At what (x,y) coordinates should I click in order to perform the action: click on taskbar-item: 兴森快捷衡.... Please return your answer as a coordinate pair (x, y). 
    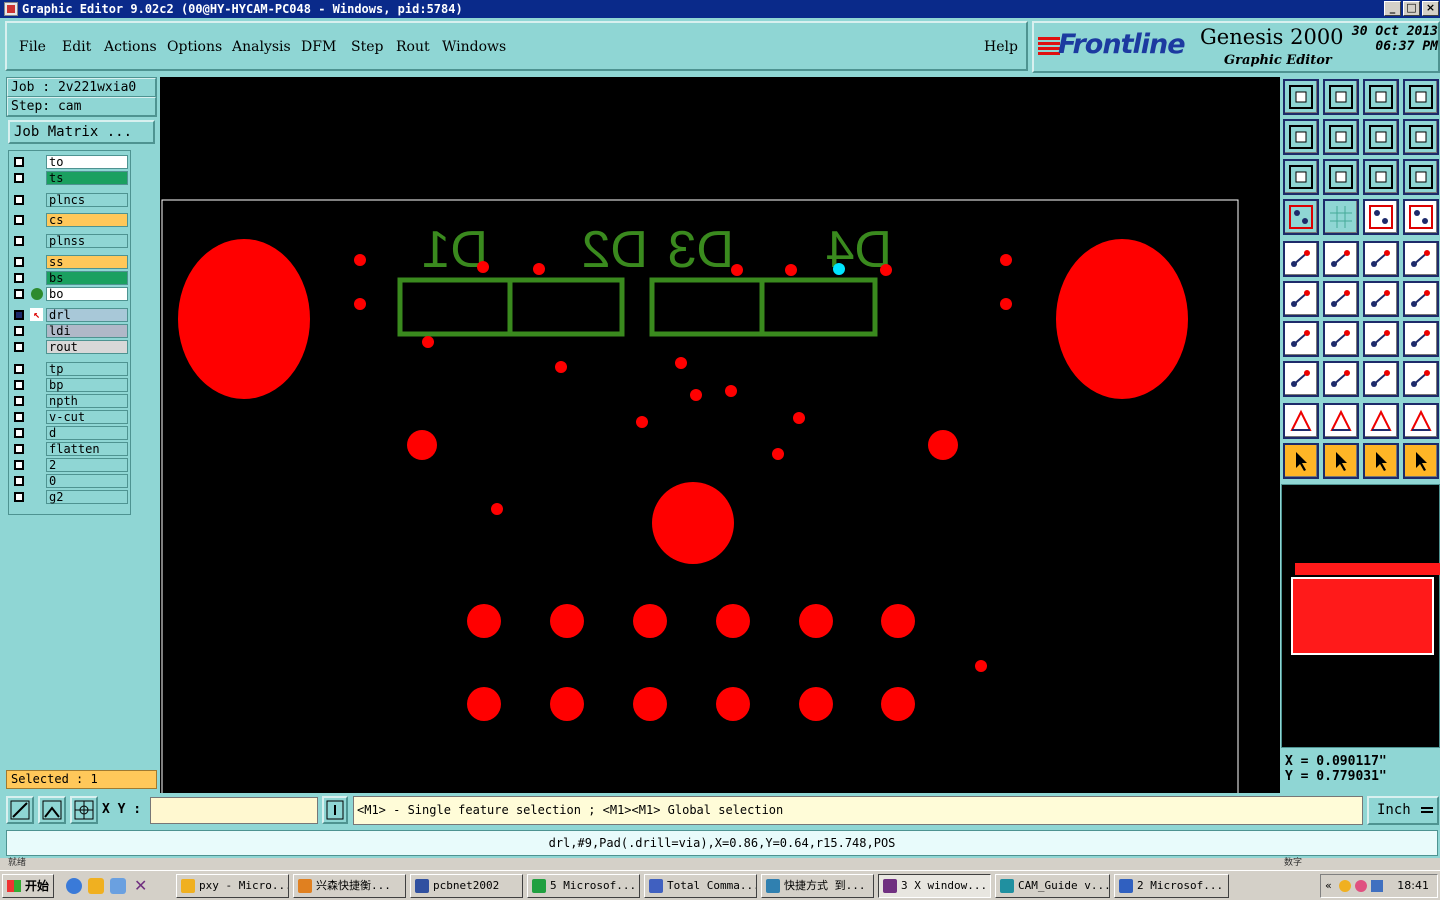
    Looking at the image, I should click on (349, 886).